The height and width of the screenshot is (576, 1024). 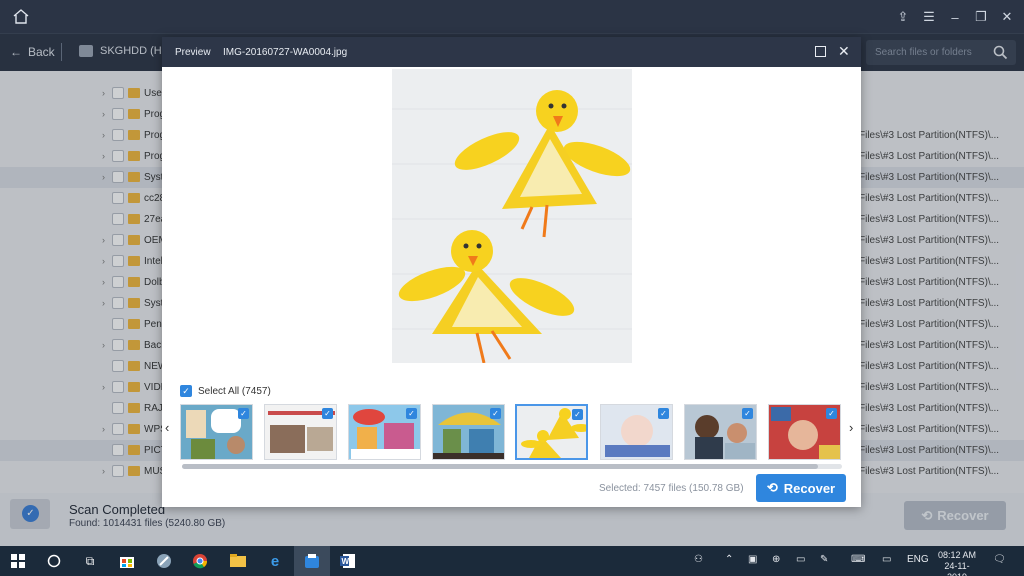 What do you see at coordinates (312, 561) in the screenshot?
I see `recovery-app-taskbar-icon` at bounding box center [312, 561].